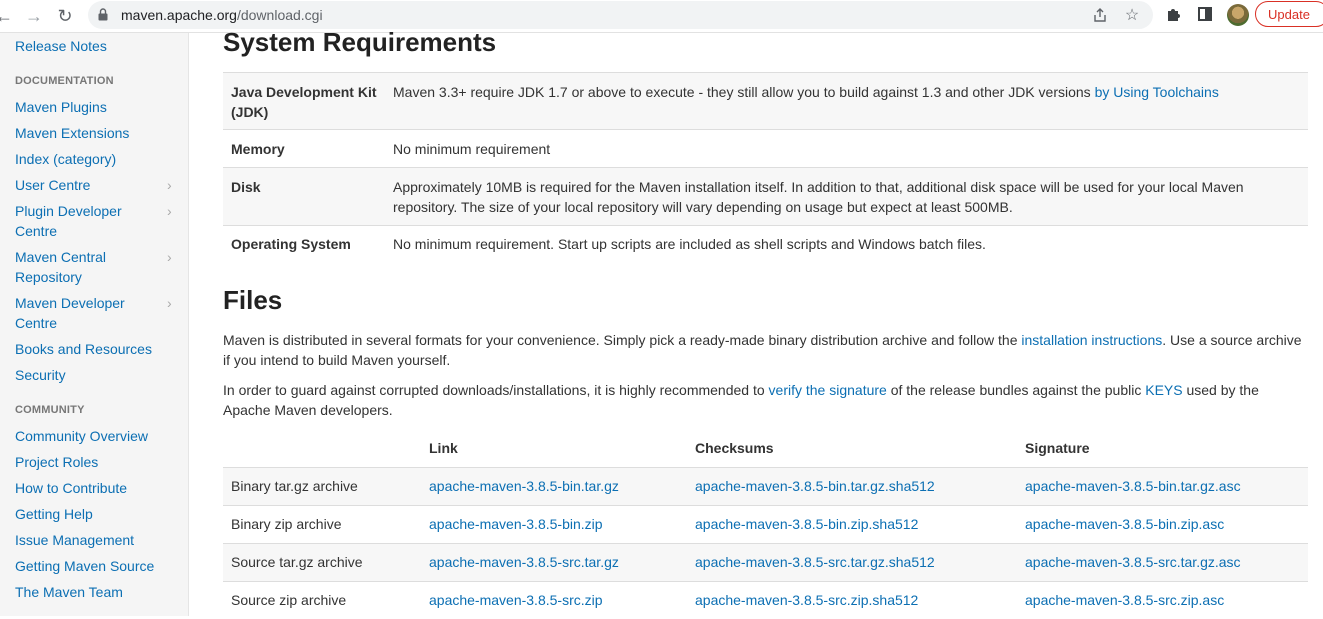 This screenshot has width=1323, height=619. Describe the element at coordinates (1133, 486) in the screenshot. I see `signature-link: apache-maven-3.8.5-bin.tar.gz.asc` at that location.